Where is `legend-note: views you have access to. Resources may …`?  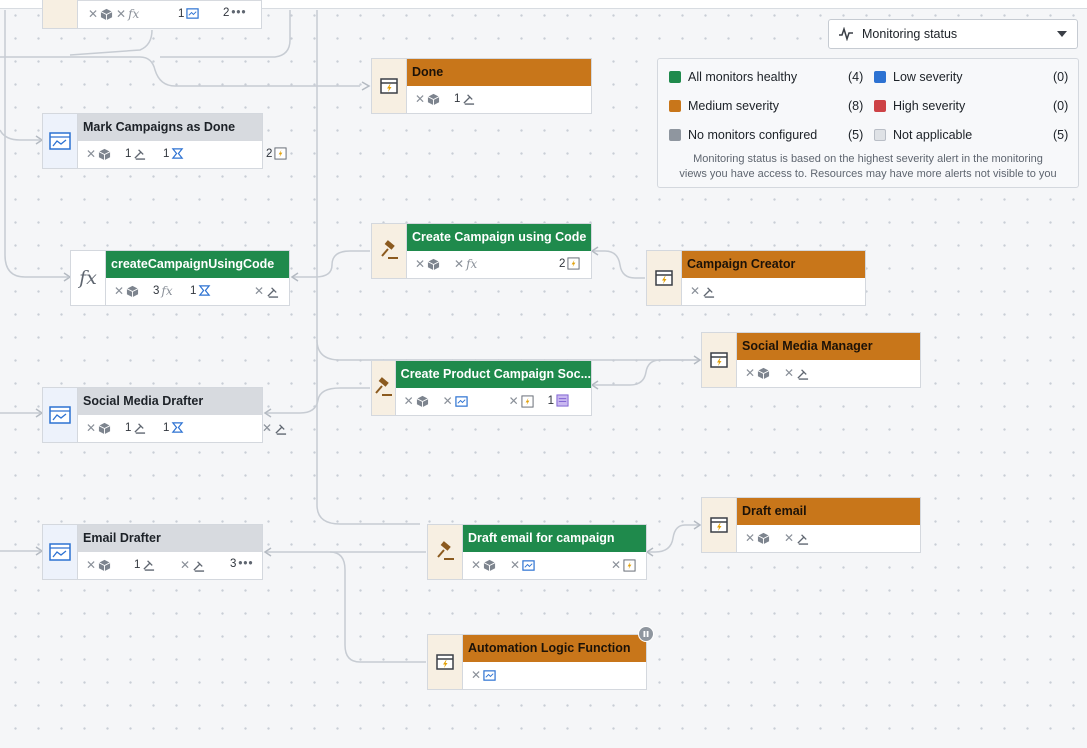 legend-note: views you have access to. Resources may … is located at coordinates (868, 174).